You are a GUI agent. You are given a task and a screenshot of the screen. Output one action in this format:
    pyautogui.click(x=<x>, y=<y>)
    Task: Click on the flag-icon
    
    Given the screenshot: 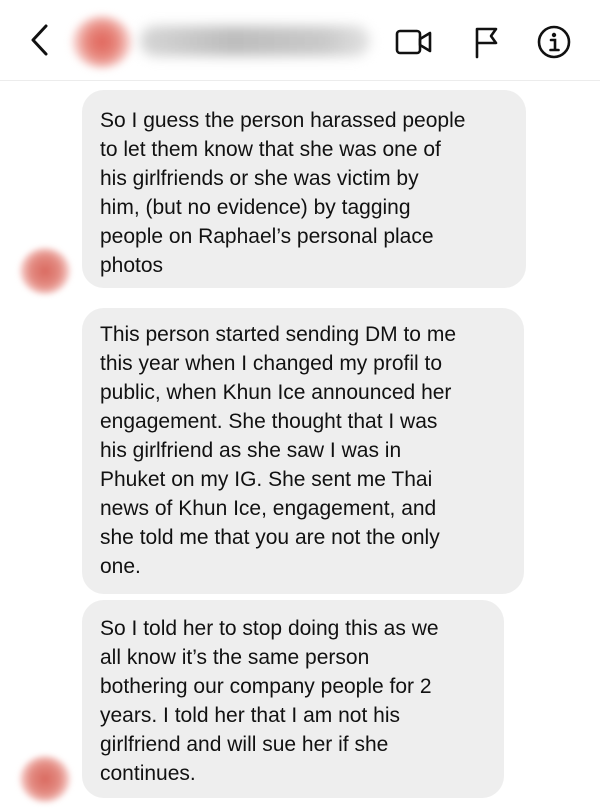 What is the action you would take?
    pyautogui.click(x=486, y=43)
    